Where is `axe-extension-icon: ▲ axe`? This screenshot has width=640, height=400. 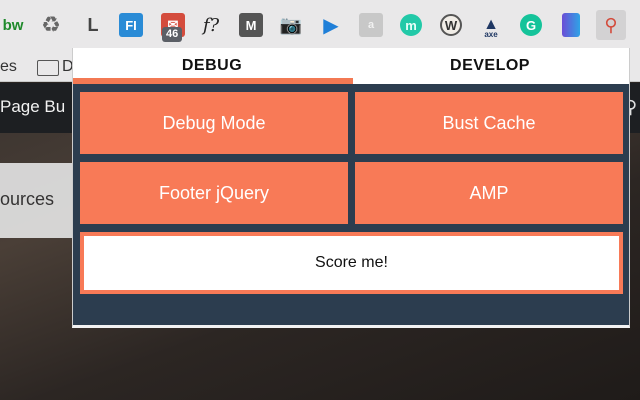
axe-extension-icon: ▲ axe is located at coordinates (491, 25).